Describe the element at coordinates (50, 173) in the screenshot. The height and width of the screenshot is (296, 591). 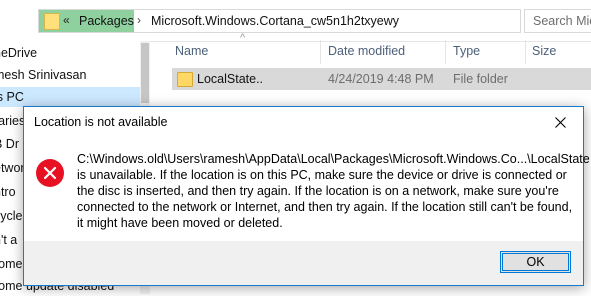
I see `error-icon` at that location.